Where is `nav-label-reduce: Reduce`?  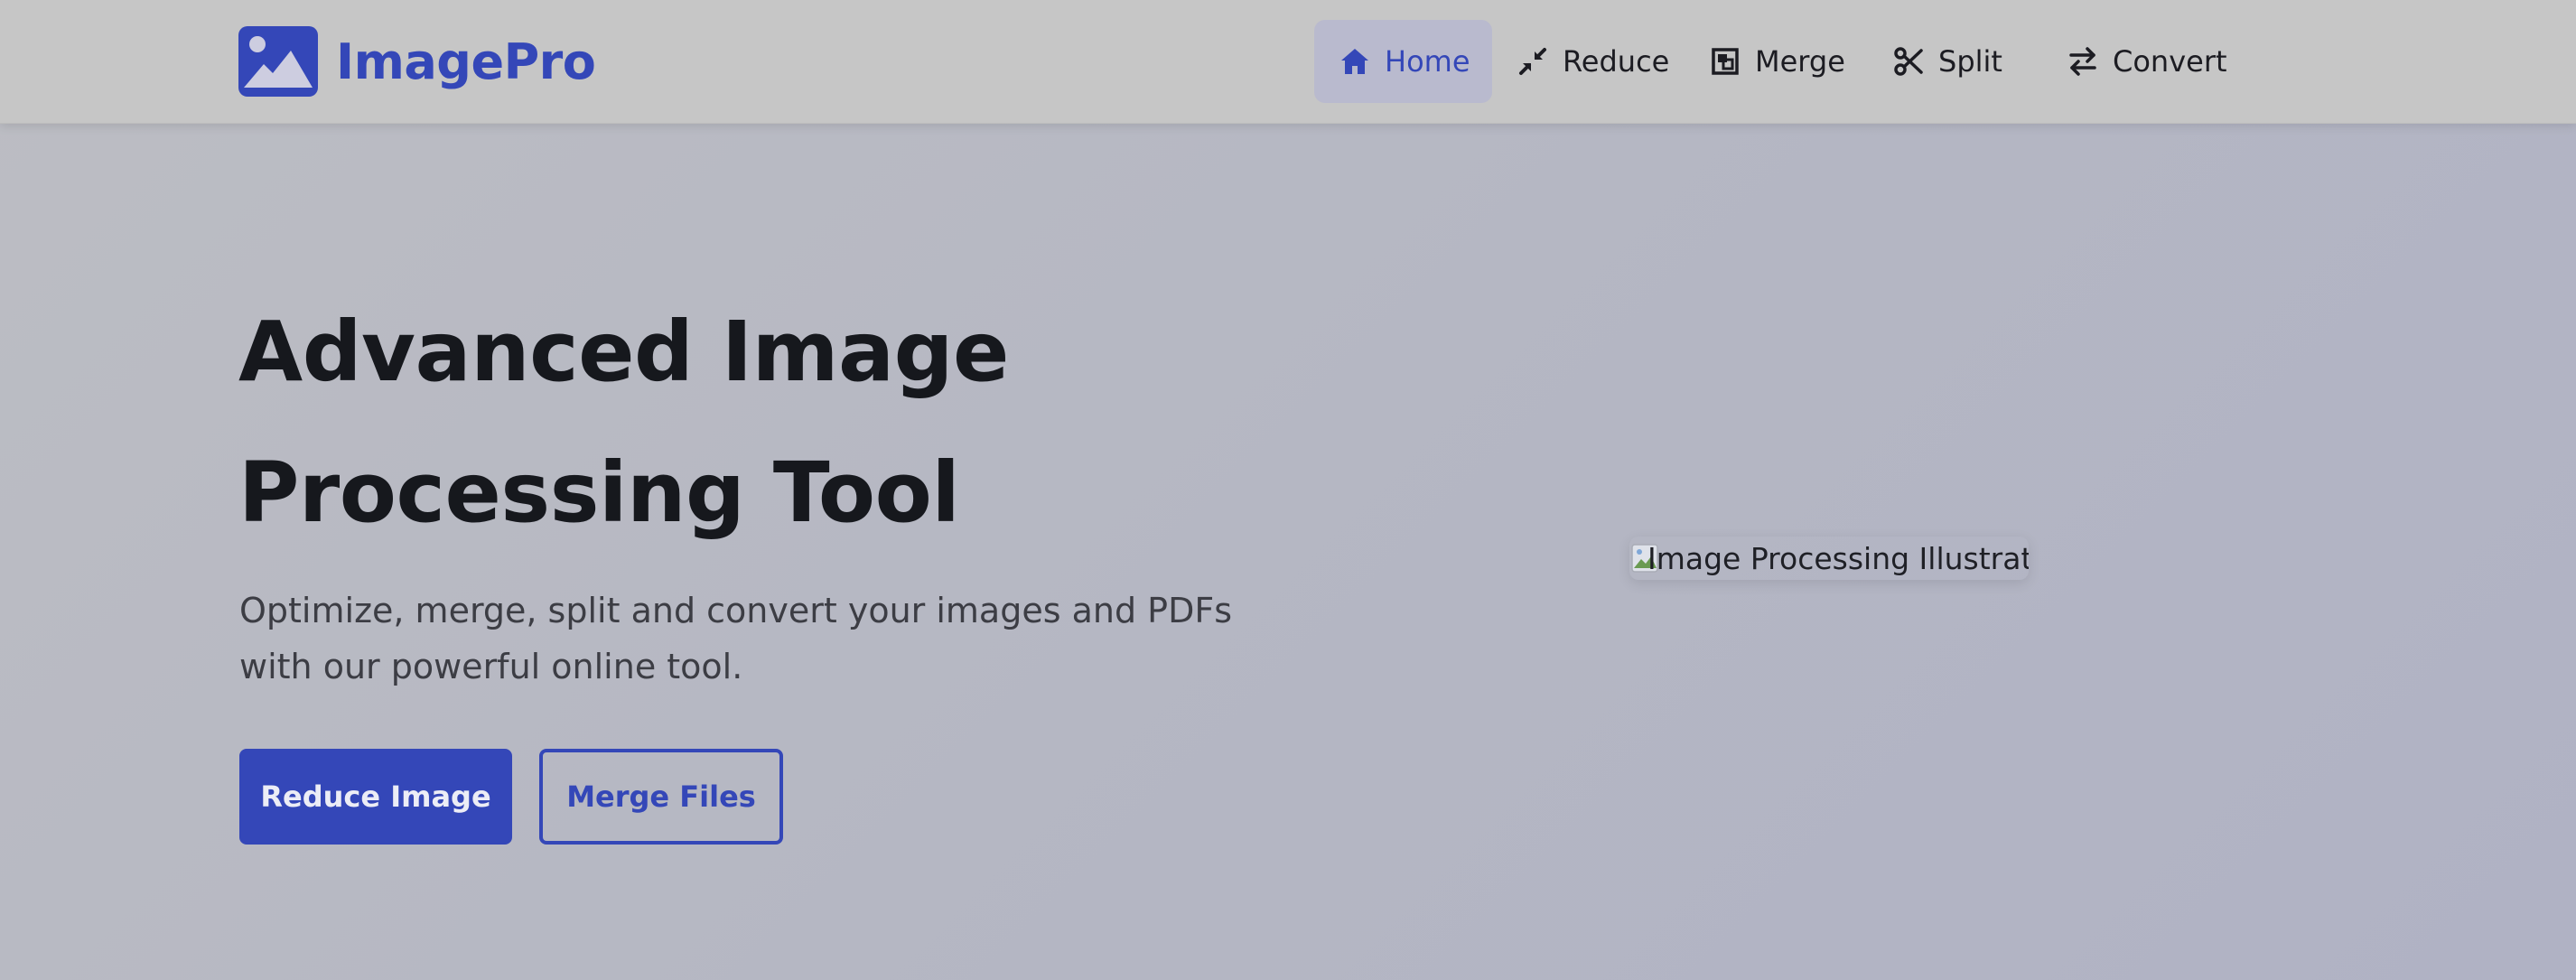
nav-label-reduce: Reduce is located at coordinates (1616, 62).